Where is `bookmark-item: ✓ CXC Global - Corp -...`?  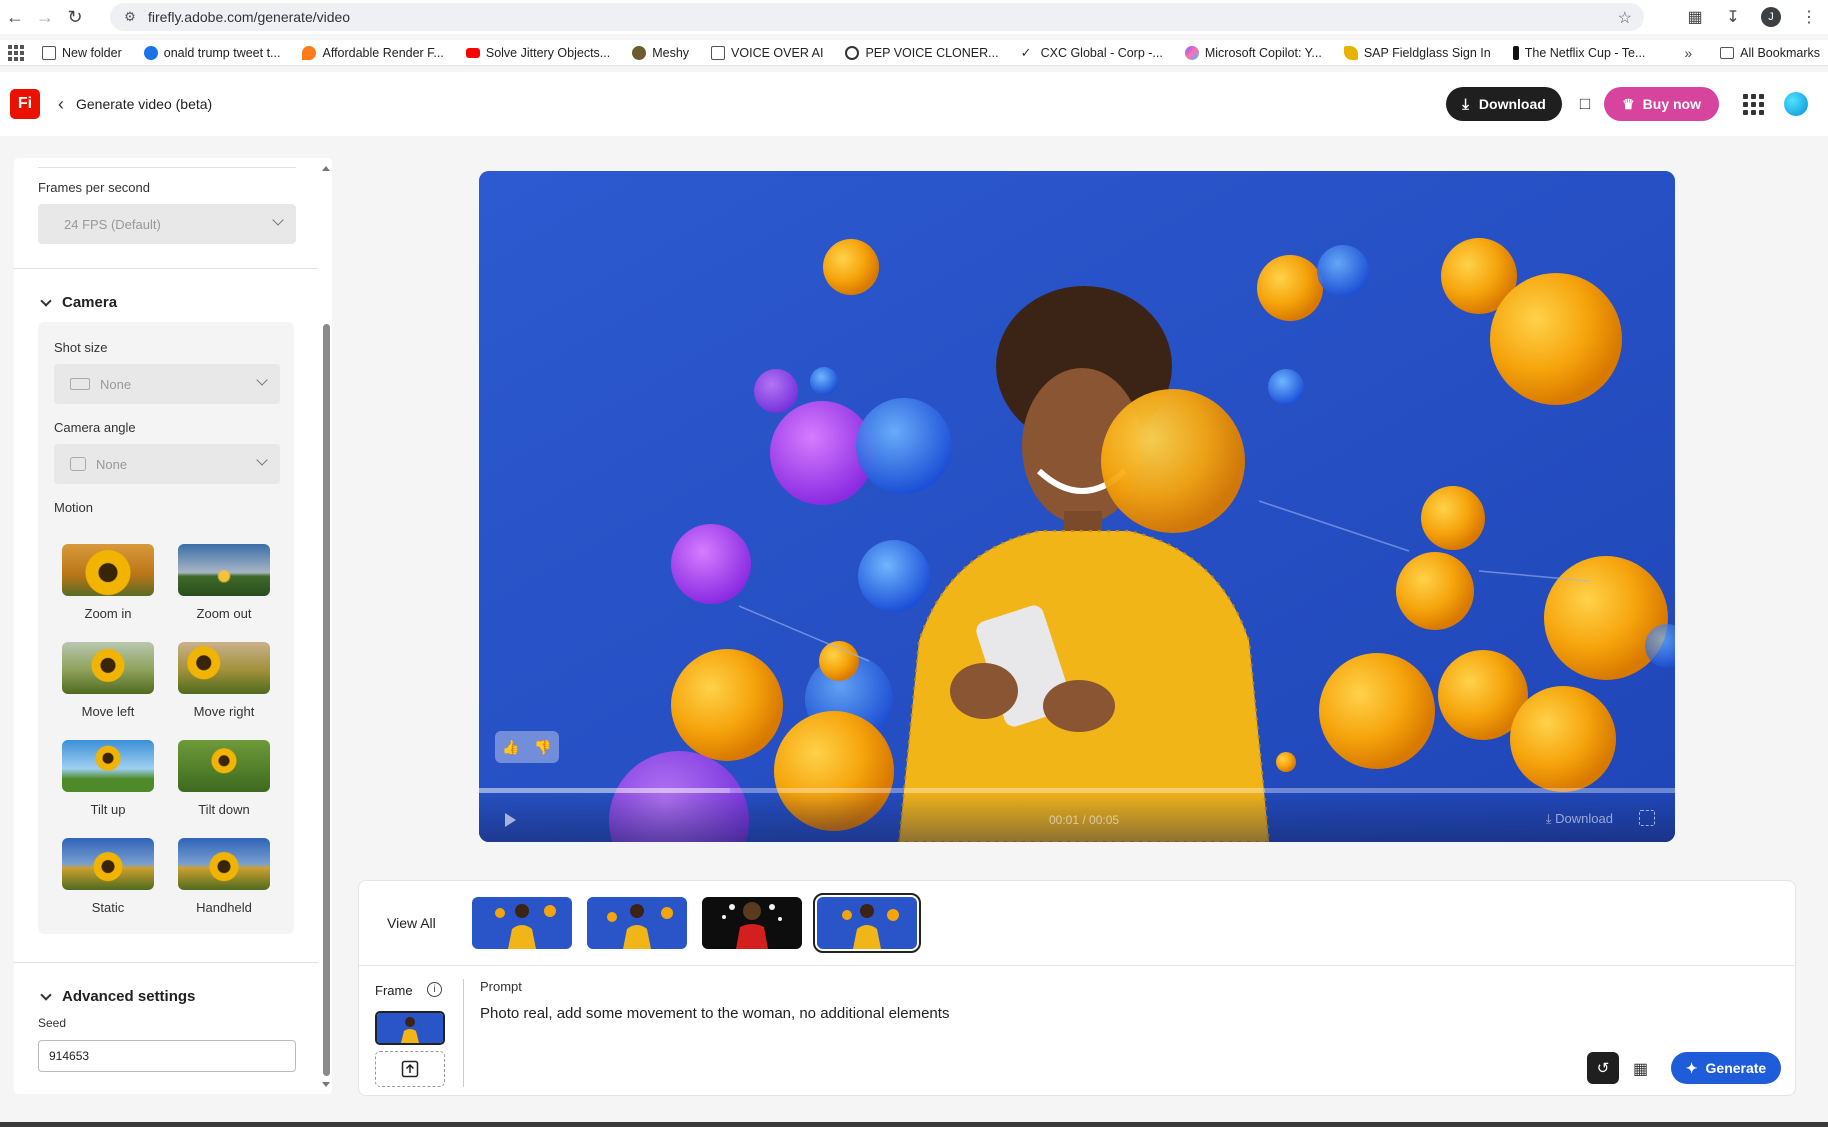
bookmark-item: ✓ CXC Global - Corp -... is located at coordinates (1092, 52).